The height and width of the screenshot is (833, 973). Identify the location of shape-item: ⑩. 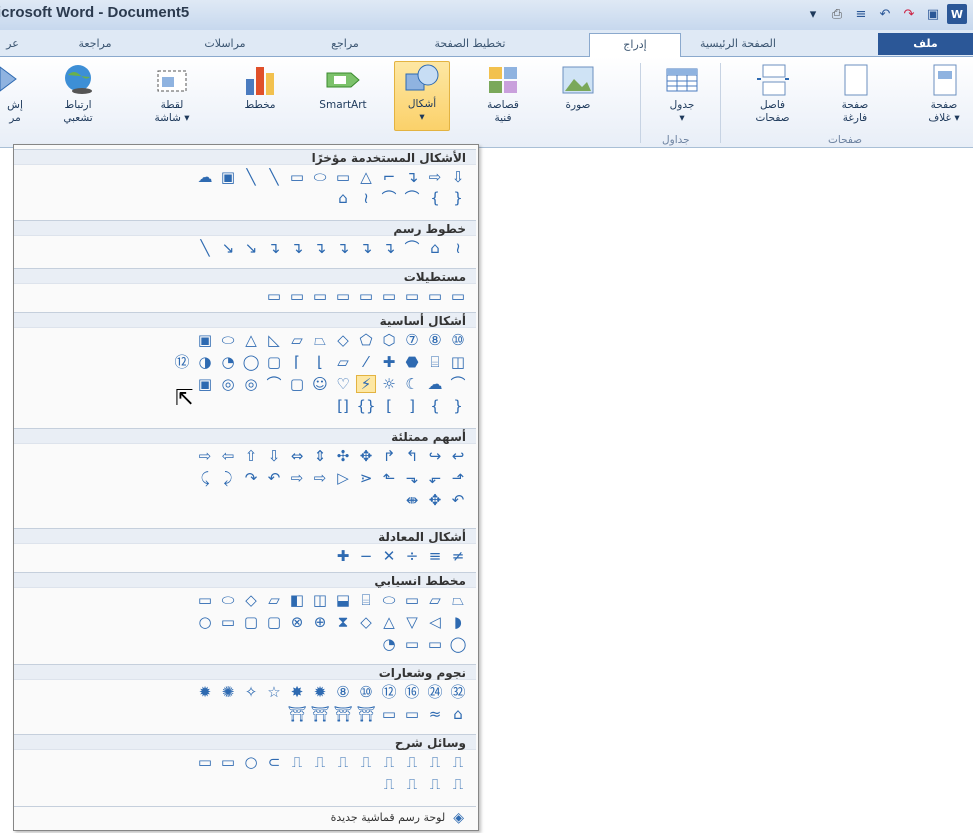
(366, 692).